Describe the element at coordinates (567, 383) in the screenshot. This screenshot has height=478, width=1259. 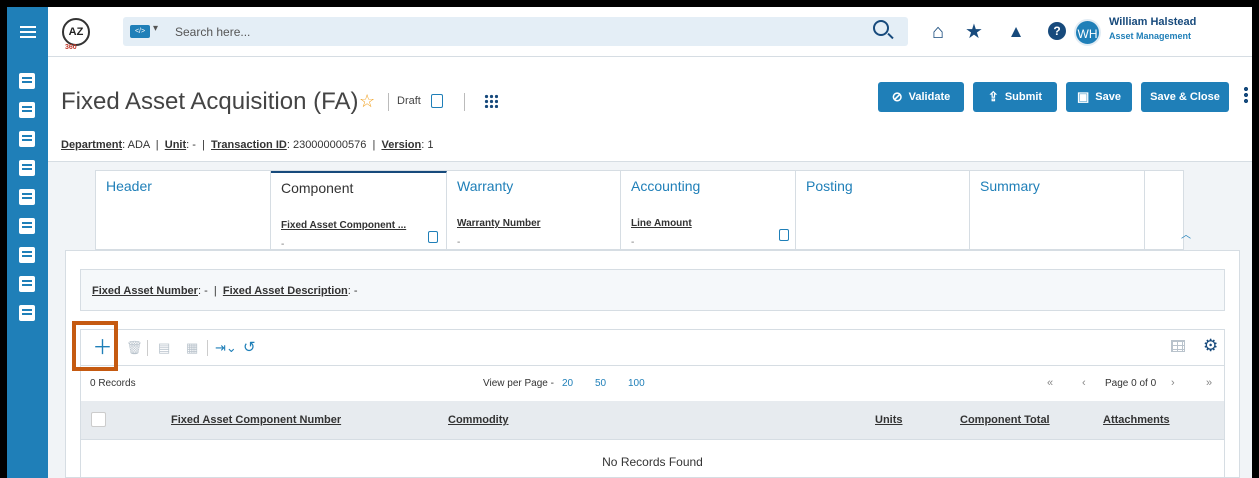
I see `page-size-20: 20` at that location.